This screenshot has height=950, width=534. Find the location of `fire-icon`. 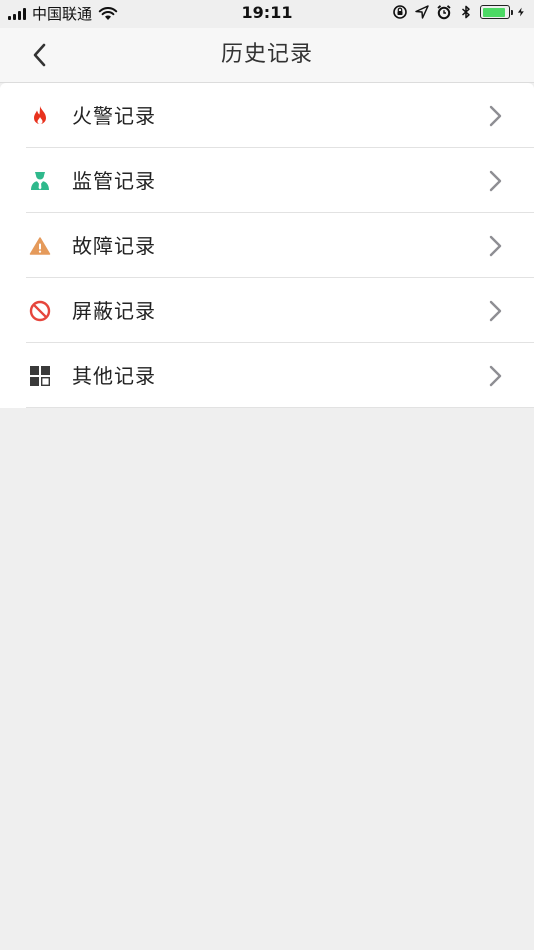

fire-icon is located at coordinates (40, 115).